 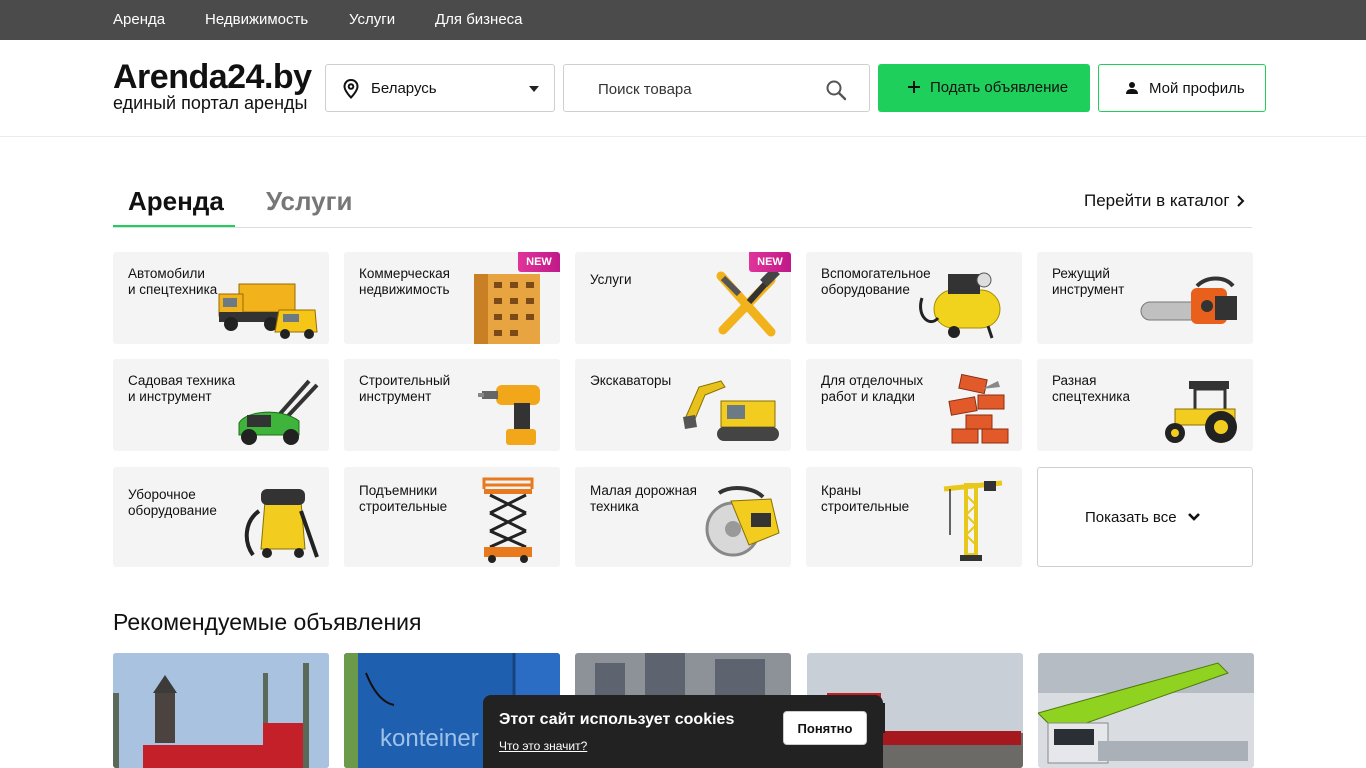 I want to click on category-card-road-machinery: Малая дорожная техника, so click(x=683, y=517).